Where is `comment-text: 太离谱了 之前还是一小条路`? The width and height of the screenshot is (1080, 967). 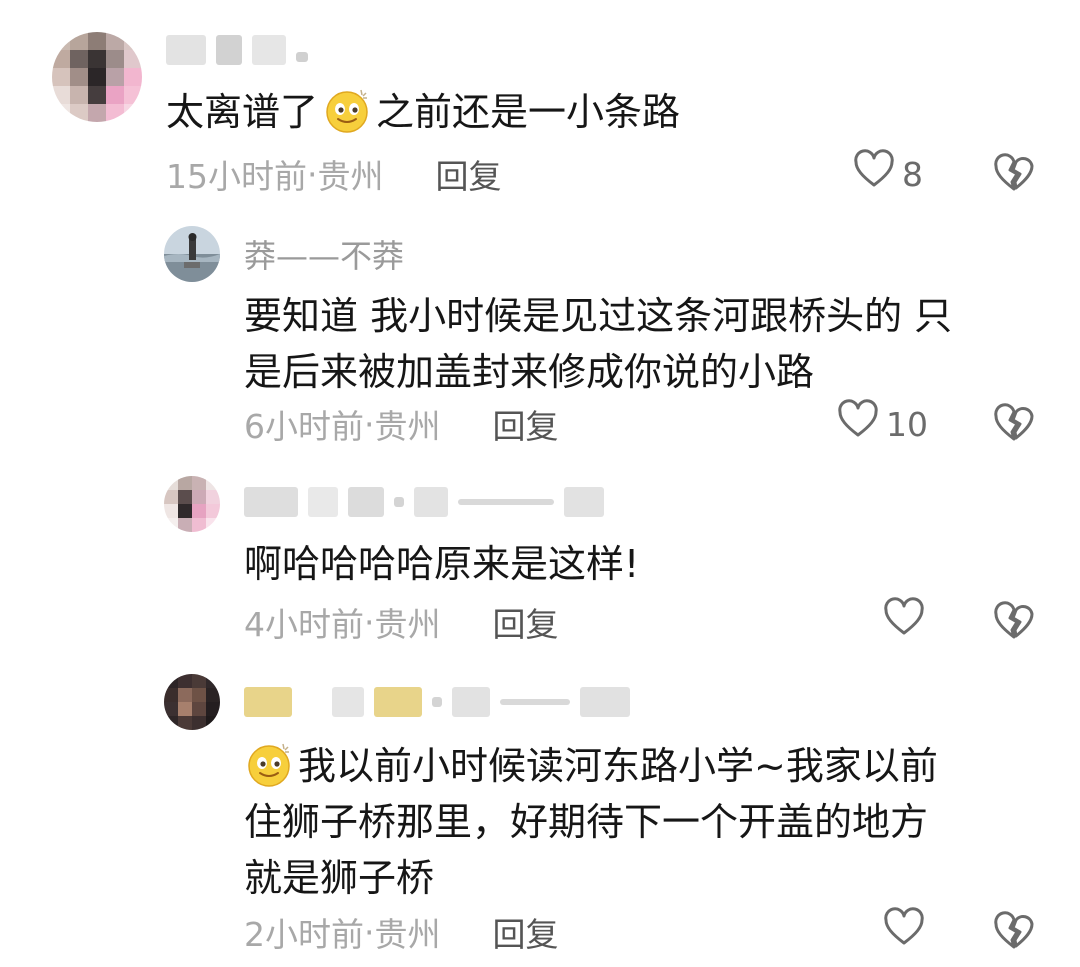
comment-text: 太离谱了 之前还是一小条路 is located at coordinates (423, 112).